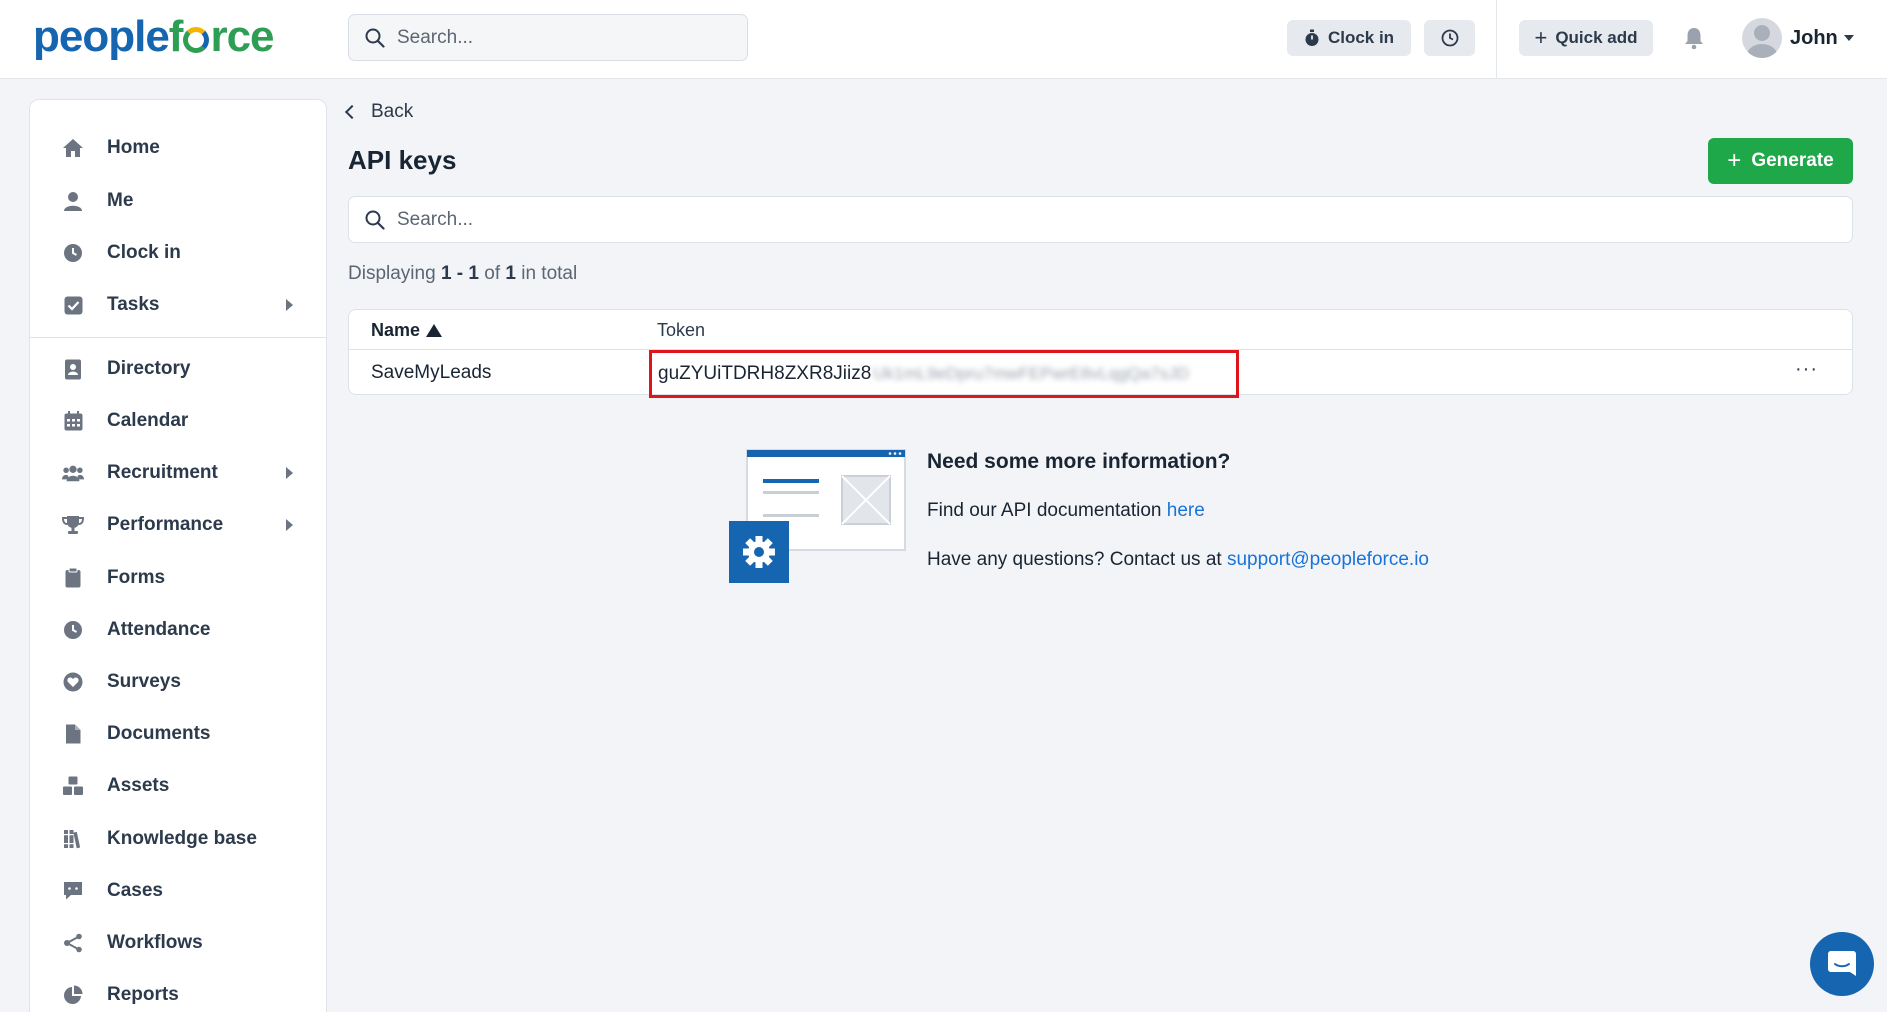  What do you see at coordinates (159, 629) in the screenshot?
I see `sidebar-item-label: Attendance` at bounding box center [159, 629].